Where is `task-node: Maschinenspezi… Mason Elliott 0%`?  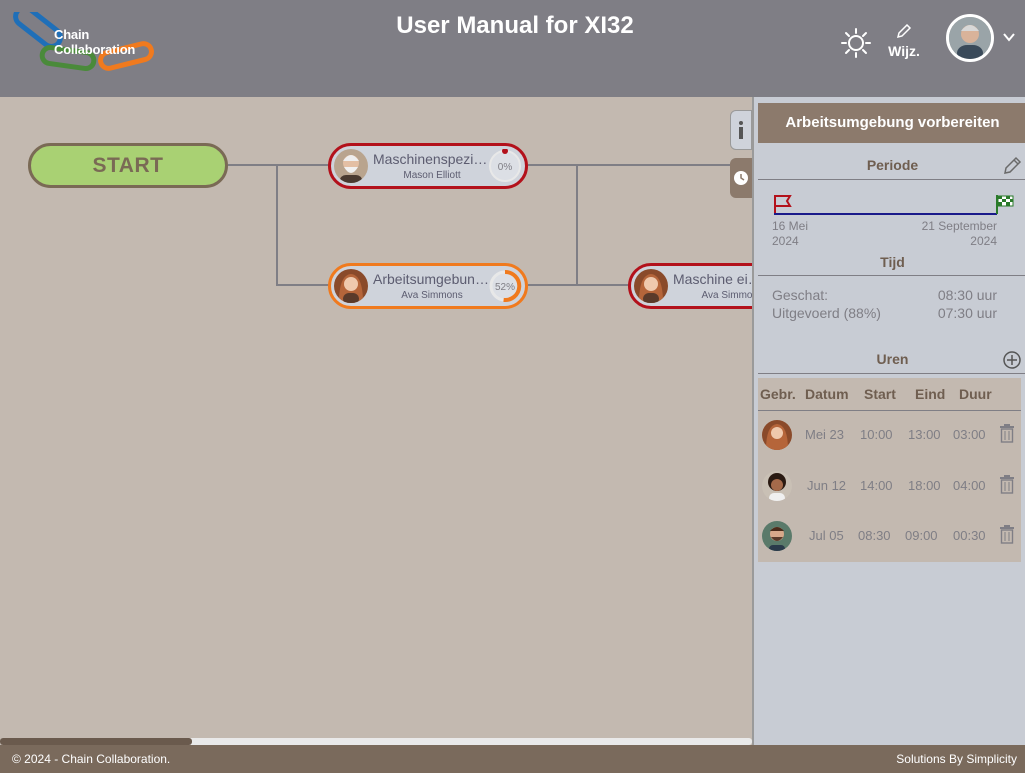
task-node: Maschinenspezi… Mason Elliott 0% is located at coordinates (428, 166).